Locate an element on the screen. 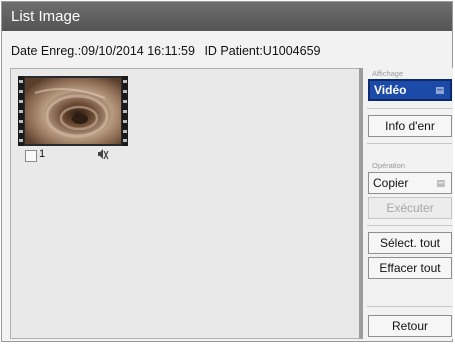 This screenshot has height=344, width=455. film-strip-right is located at coordinates (125, 111).